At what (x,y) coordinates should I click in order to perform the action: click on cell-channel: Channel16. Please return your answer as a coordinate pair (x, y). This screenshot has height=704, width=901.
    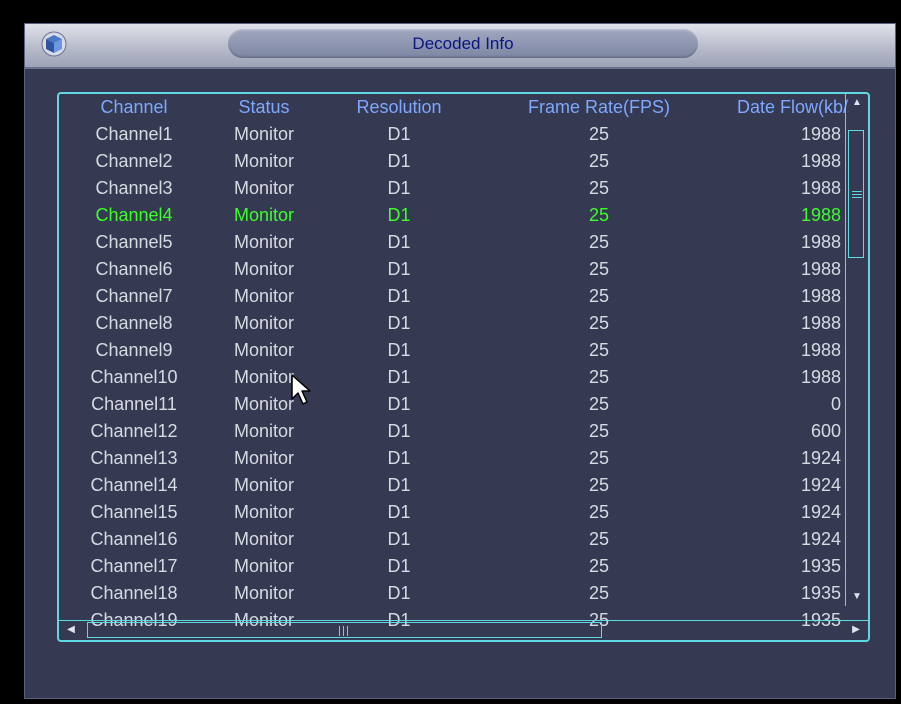
    Looking at the image, I should click on (134, 539).